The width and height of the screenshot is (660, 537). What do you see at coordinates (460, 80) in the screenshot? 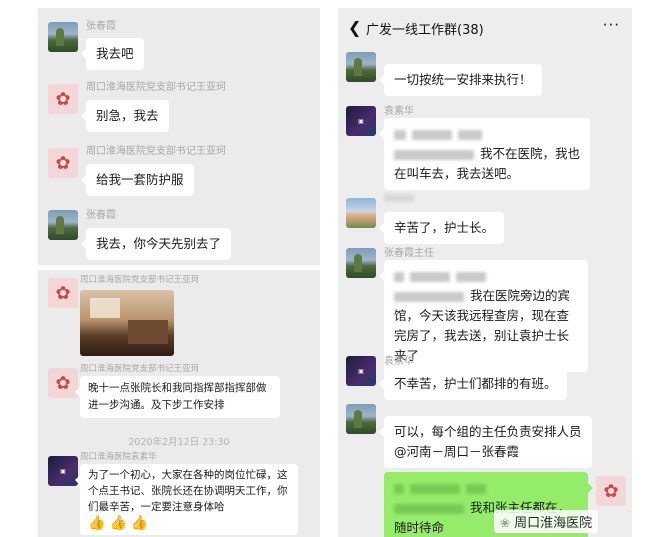
I see `message-bubble: 一切按统一安排来执行！` at bounding box center [460, 80].